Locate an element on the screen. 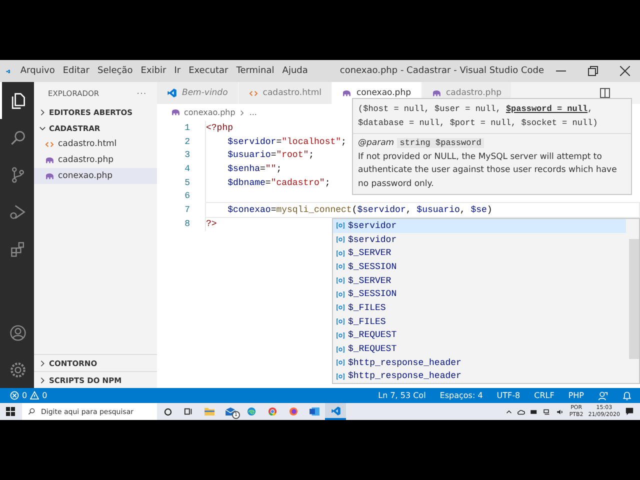  cloud-icon is located at coordinates (521, 411).